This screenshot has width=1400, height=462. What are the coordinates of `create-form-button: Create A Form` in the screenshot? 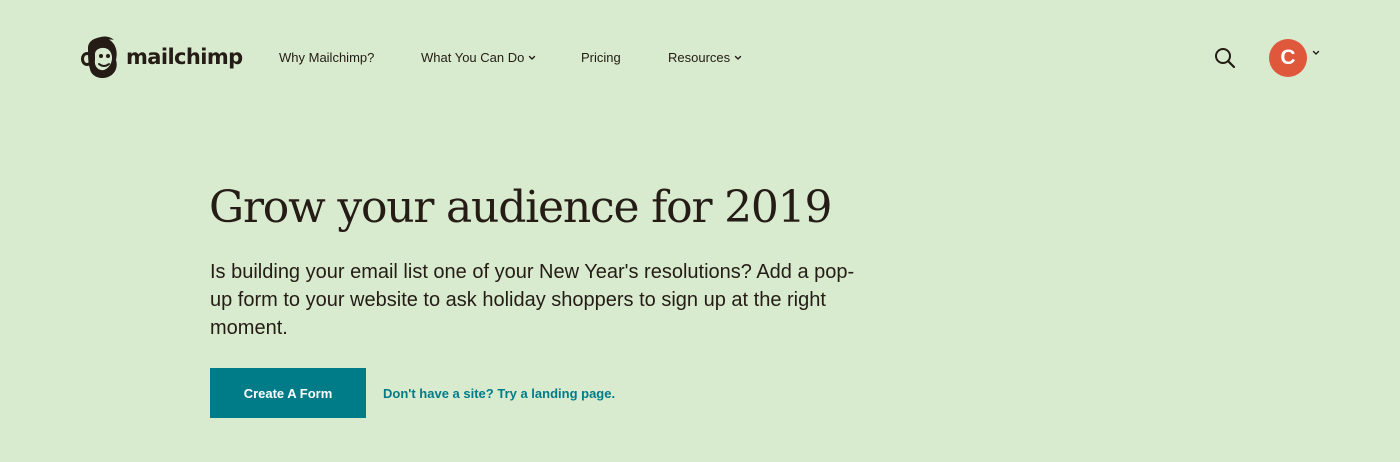 It's located at (288, 393).